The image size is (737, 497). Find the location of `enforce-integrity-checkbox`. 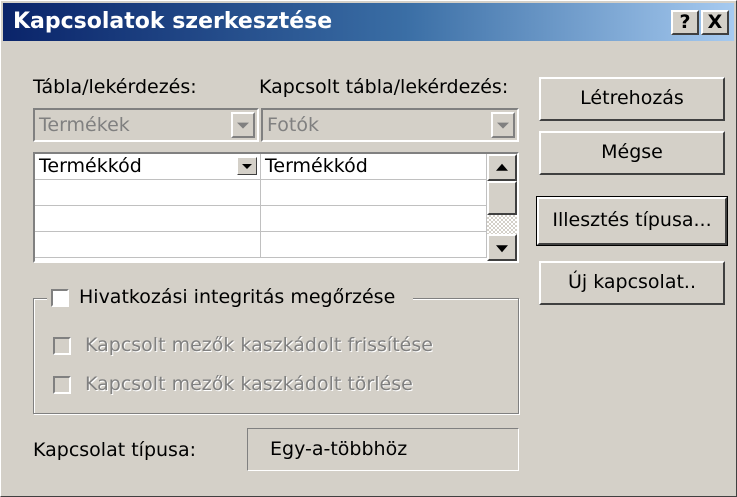

enforce-integrity-checkbox is located at coordinates (60, 298).